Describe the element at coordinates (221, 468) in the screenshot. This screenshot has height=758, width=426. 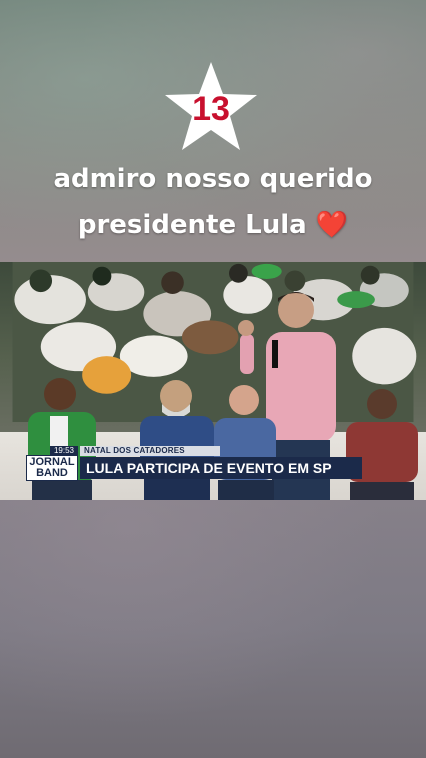
I see `news-headline: LULA PARTICIPA DE EVENTO EM SP` at that location.